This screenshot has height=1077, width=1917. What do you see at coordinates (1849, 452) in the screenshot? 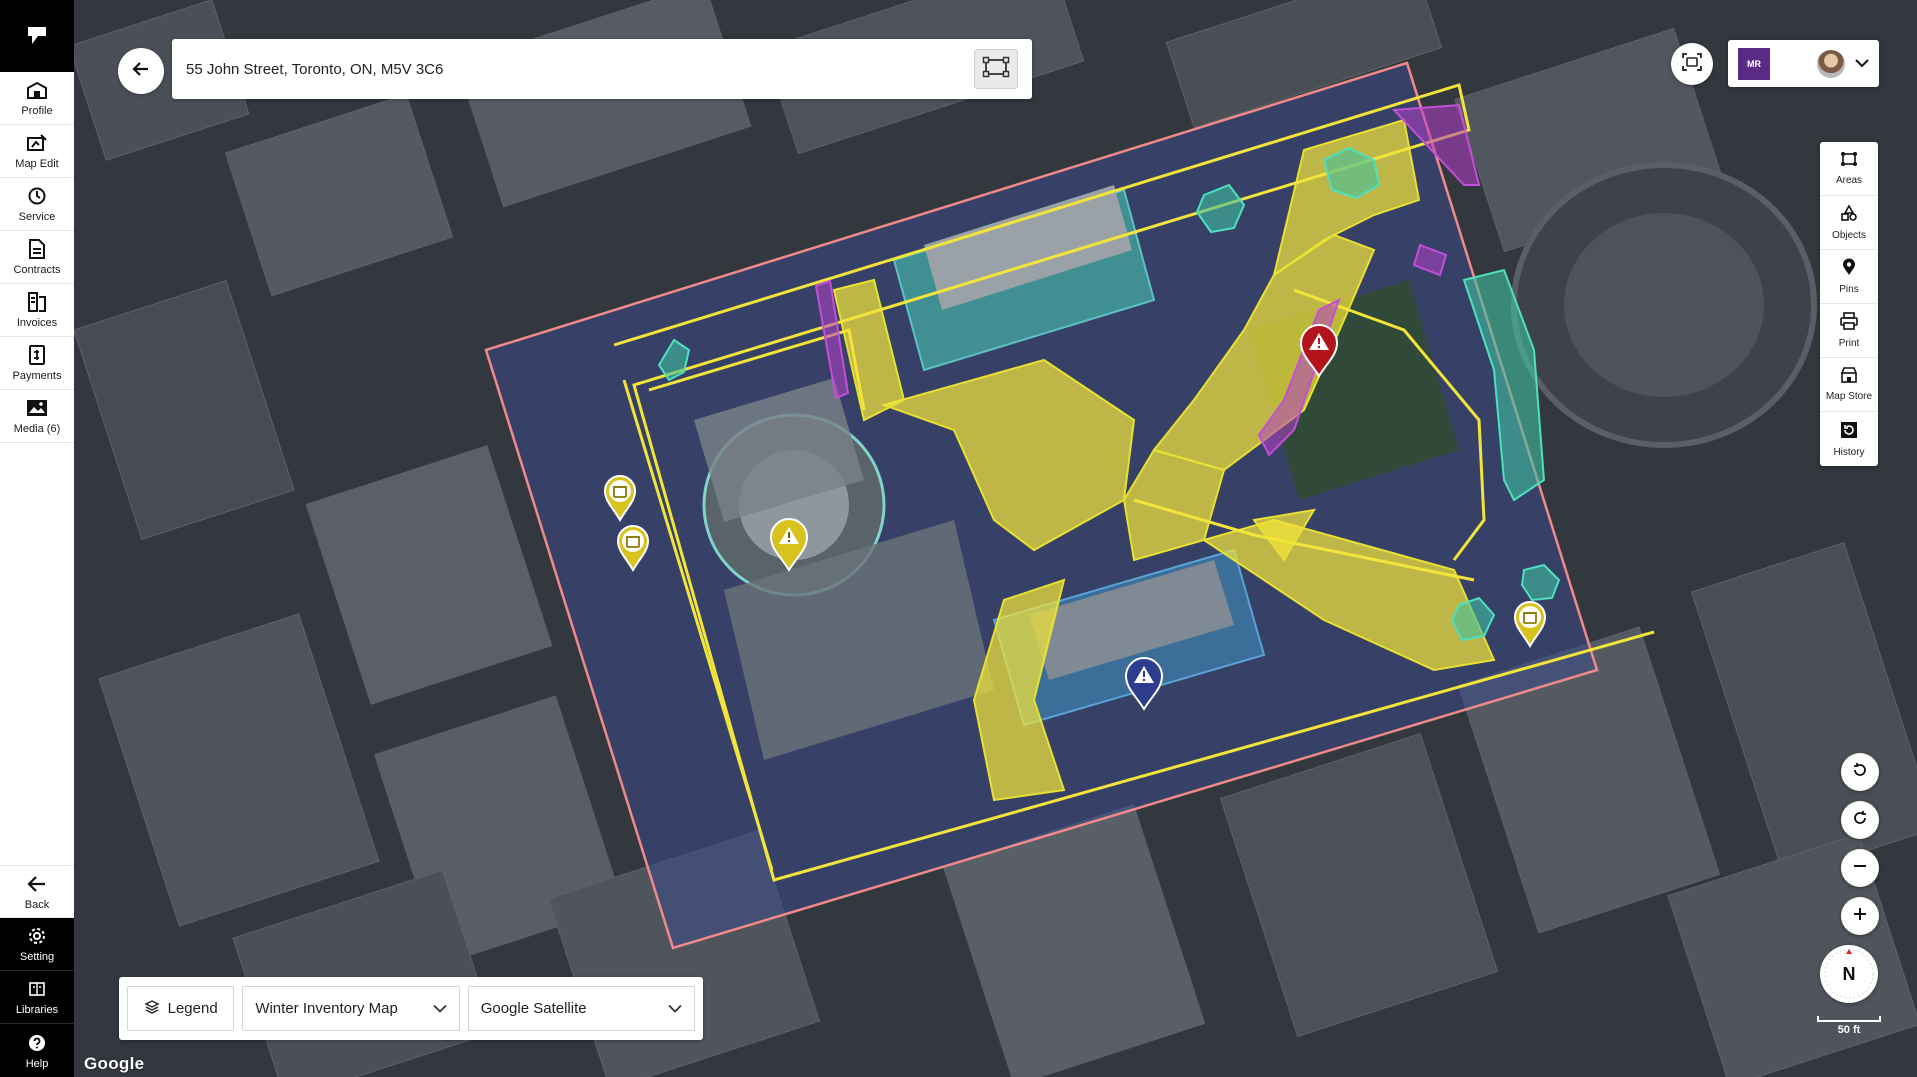
I see `tool-label: History` at bounding box center [1849, 452].